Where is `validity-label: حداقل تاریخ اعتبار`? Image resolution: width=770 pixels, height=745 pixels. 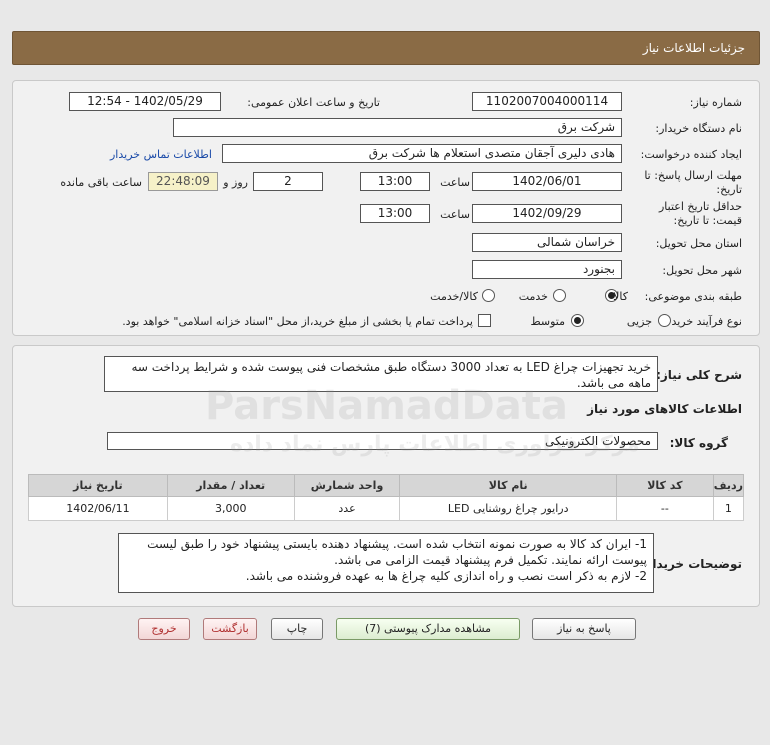 validity-label: حداقل تاریخ اعتبار is located at coordinates (700, 206).